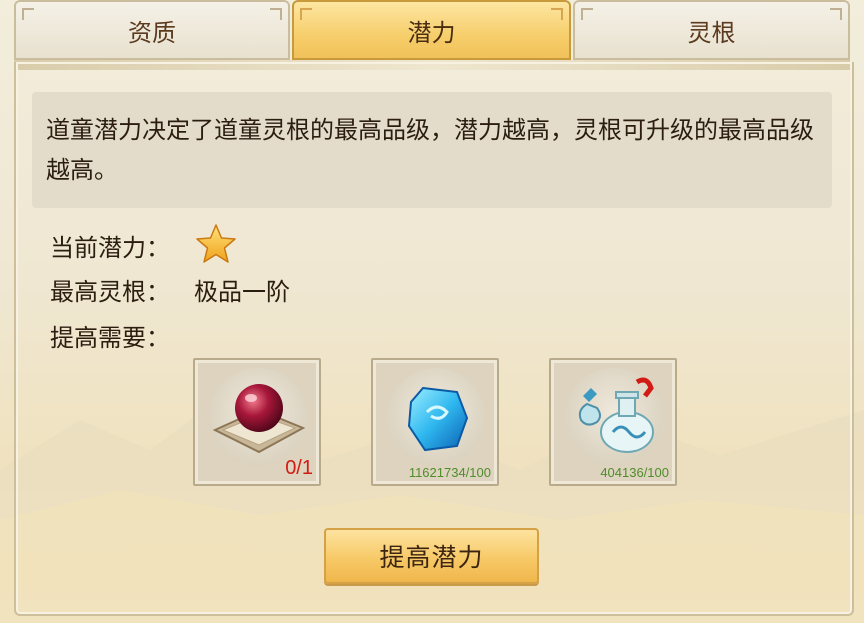  What do you see at coordinates (110, 248) in the screenshot?
I see `current-potential-label: 当前潜力：` at bounding box center [110, 248].